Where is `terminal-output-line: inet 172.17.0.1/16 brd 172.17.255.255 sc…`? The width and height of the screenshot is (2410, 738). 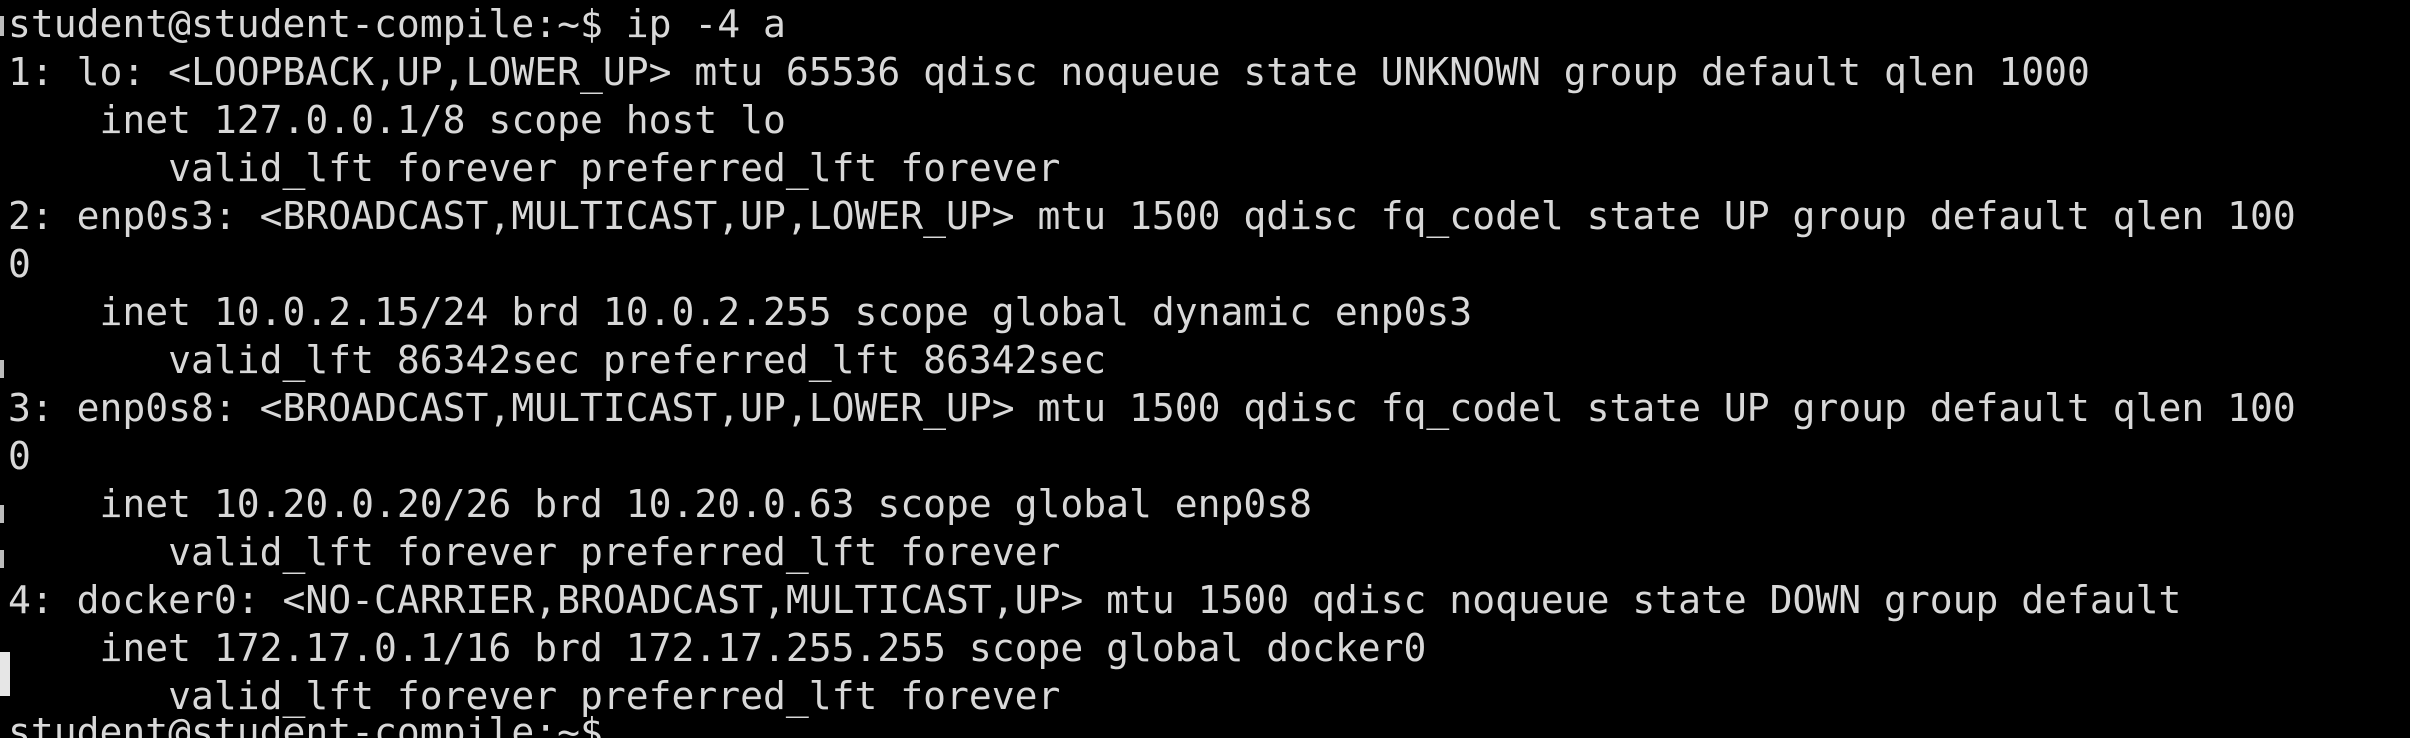 terminal-output-line: inet 172.17.0.1/16 brd 172.17.255.255 sc… is located at coordinates (717, 648).